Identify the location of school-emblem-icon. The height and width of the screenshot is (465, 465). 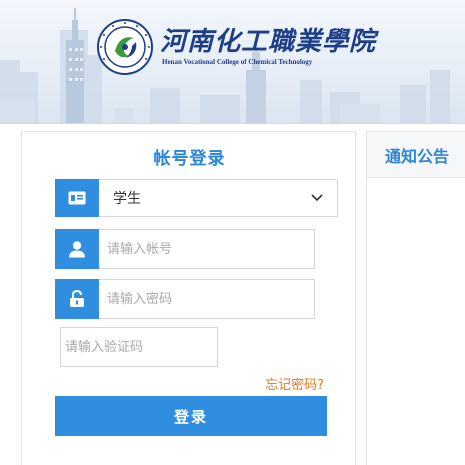
(125, 47).